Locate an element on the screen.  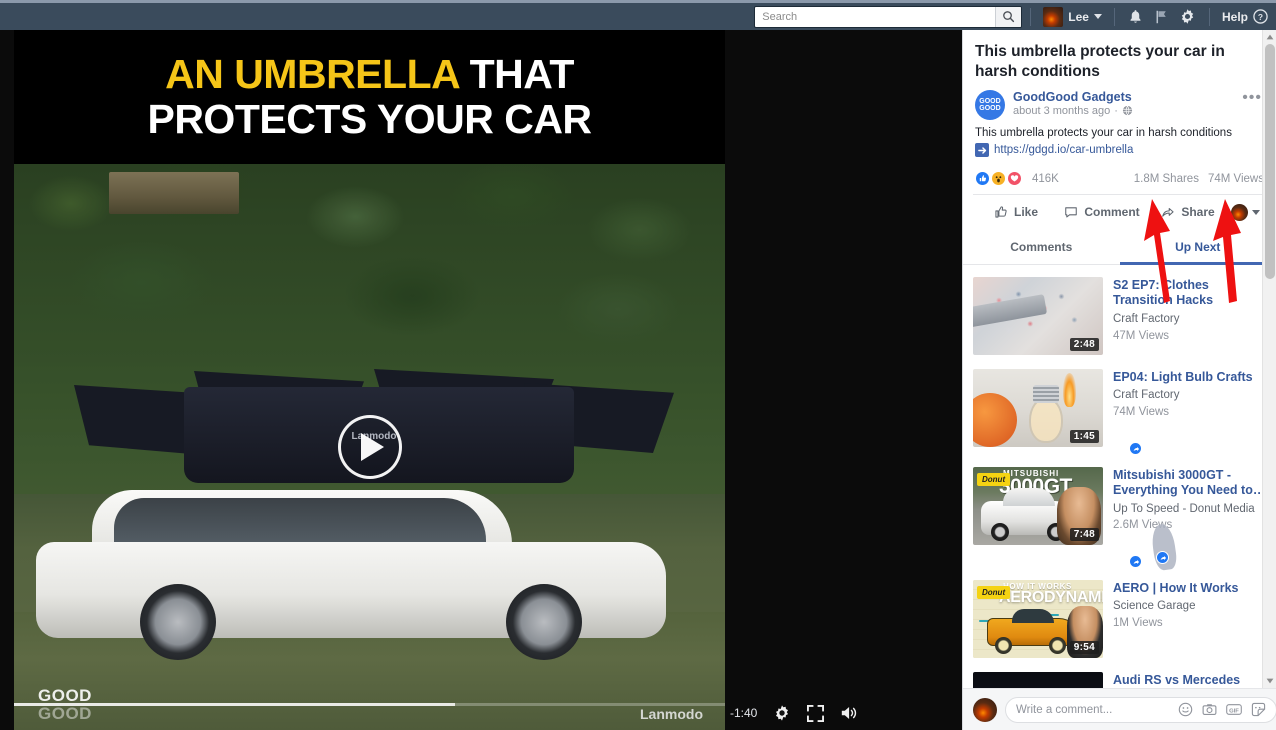
video-title-link: S2 EP7: Clothes Transition Hacks is located at coordinates (1189, 293).